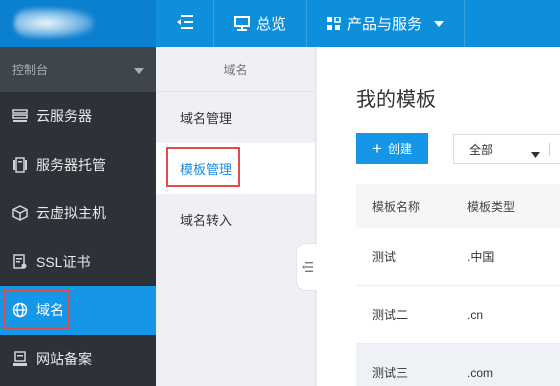 Image resolution: width=560 pixels, height=386 pixels. I want to click on template-name-cell: 测试, so click(384, 257).